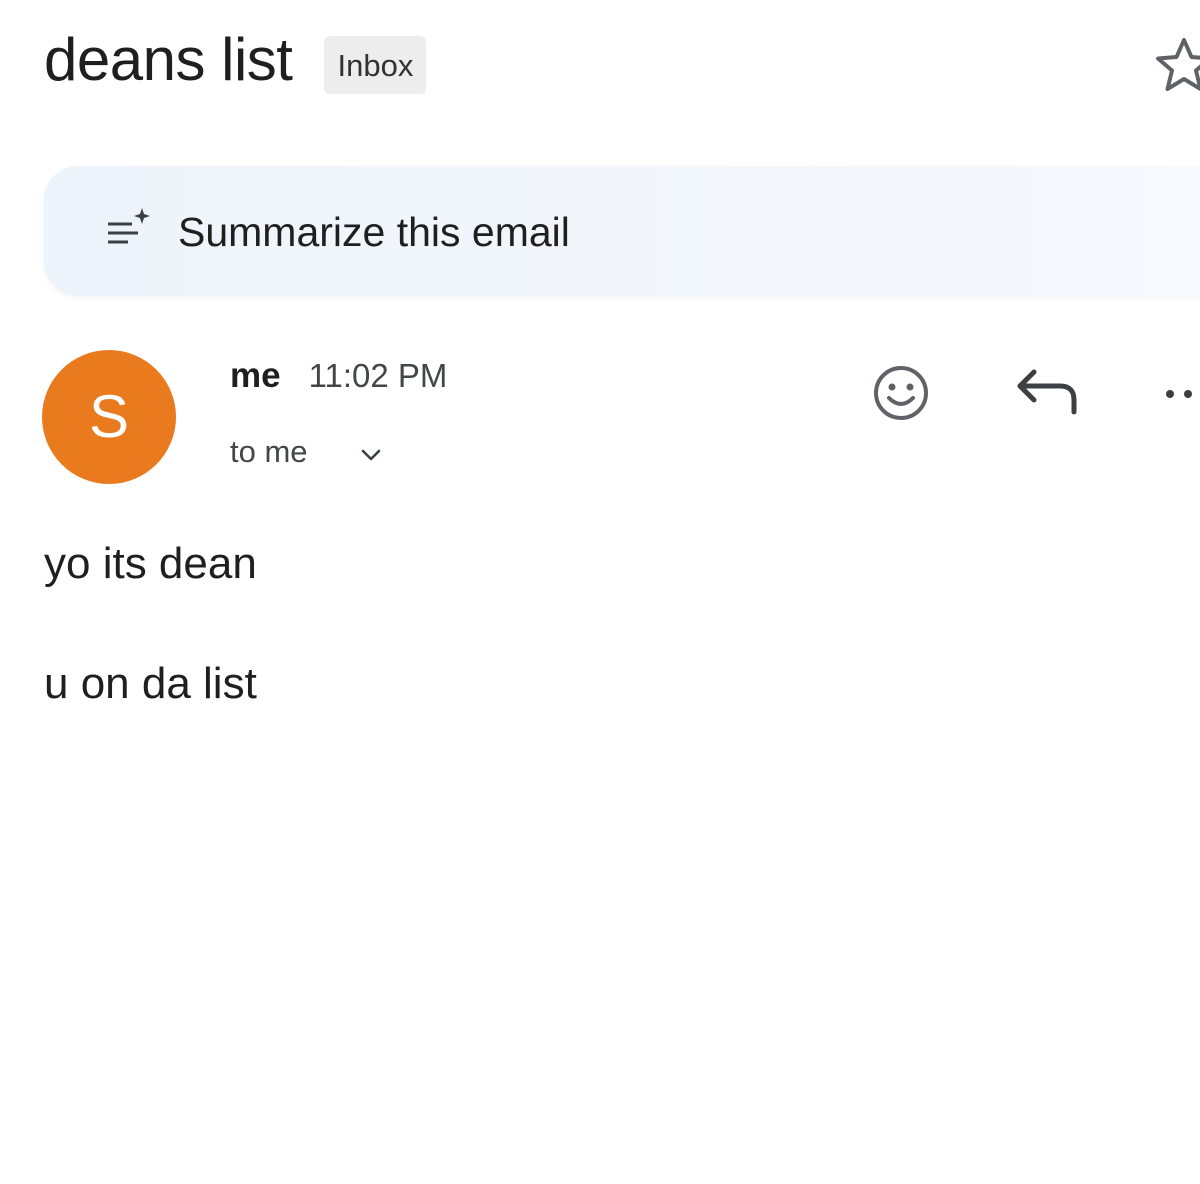 This screenshot has height=1184, width=1200. I want to click on subject-header: deans list Inbox, so click(235, 60).